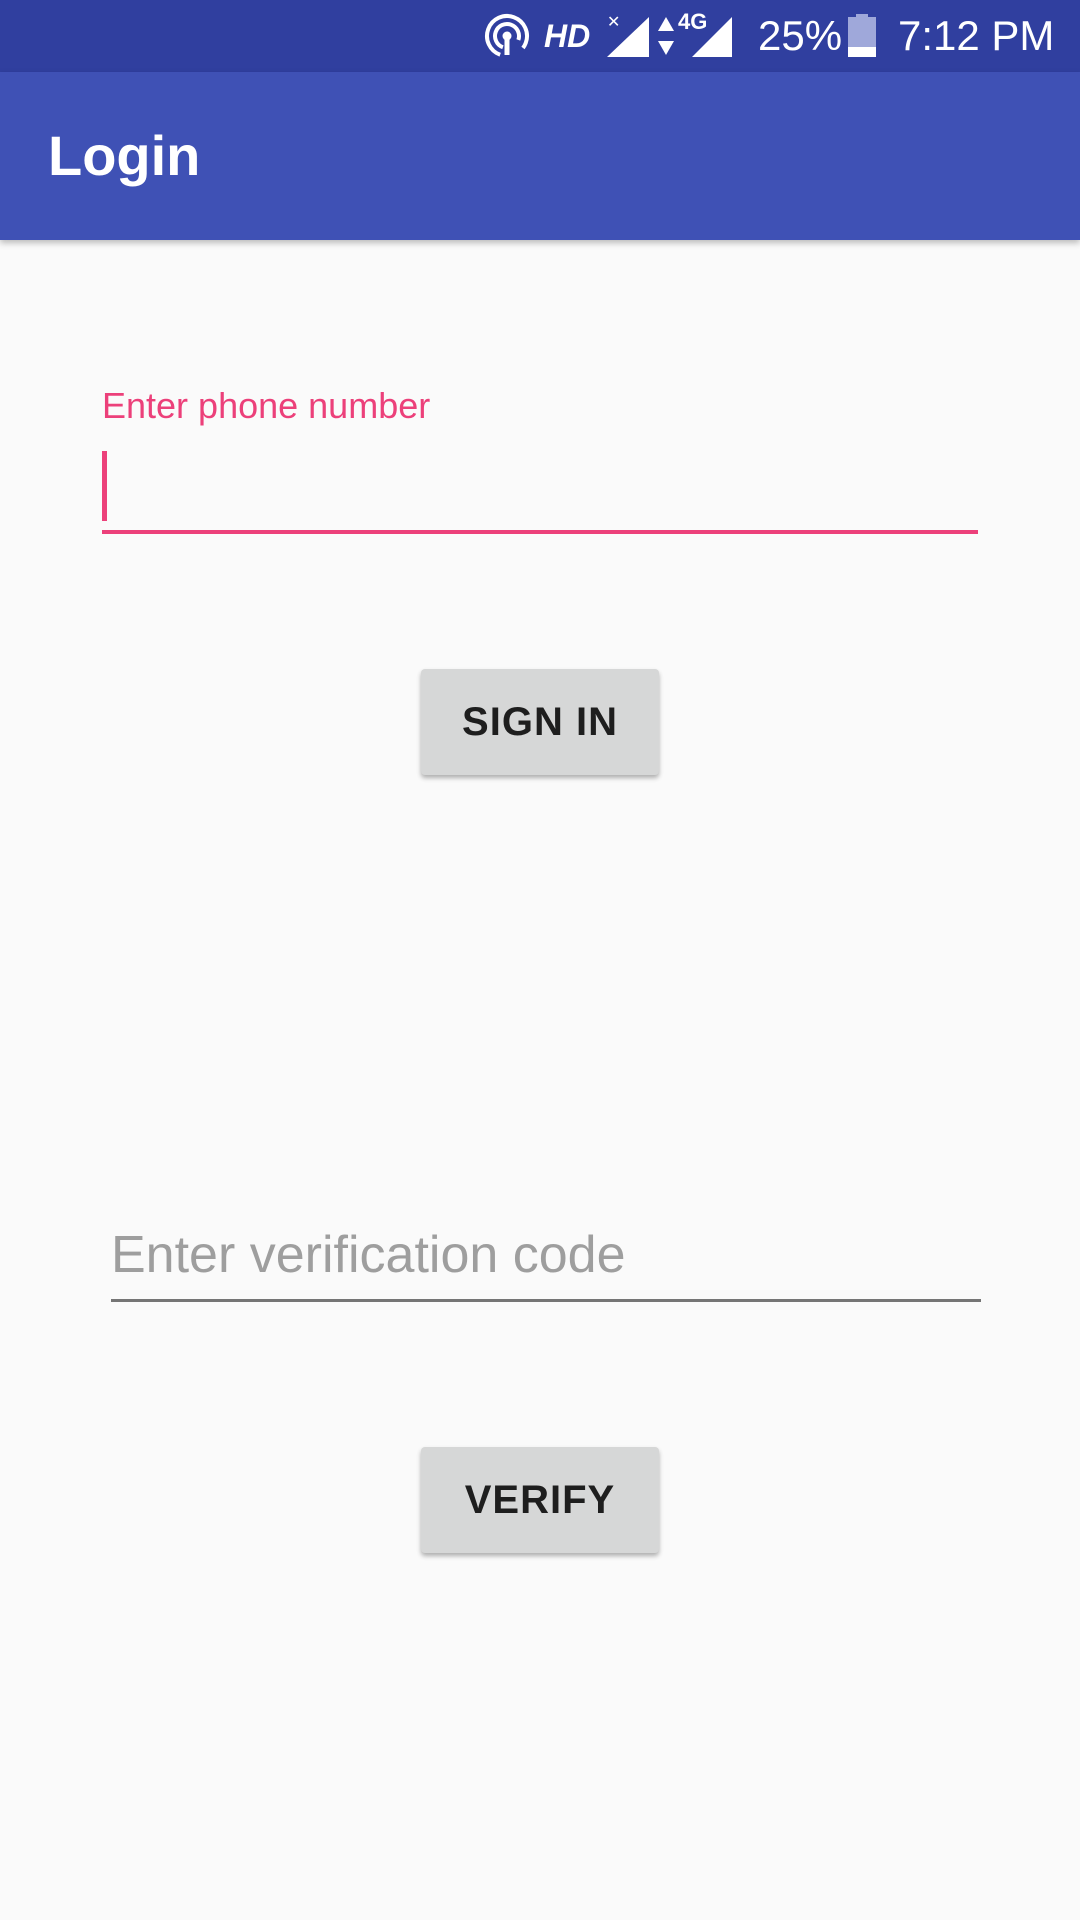  I want to click on text-cursor, so click(104, 486).